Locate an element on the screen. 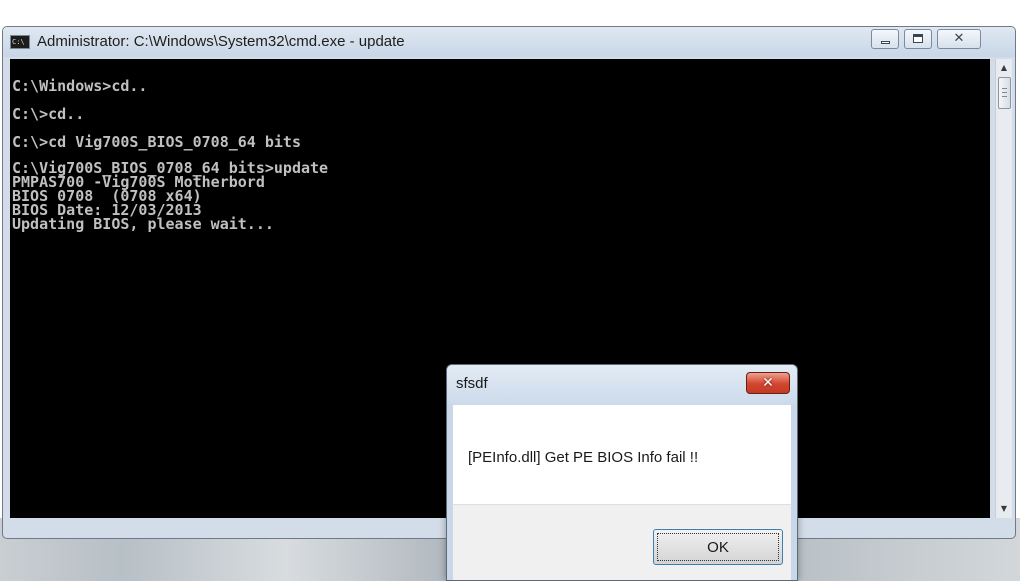  dialog-message: [PEInfo.dll] Get PE BIOS Info fail !! is located at coordinates (583, 457).